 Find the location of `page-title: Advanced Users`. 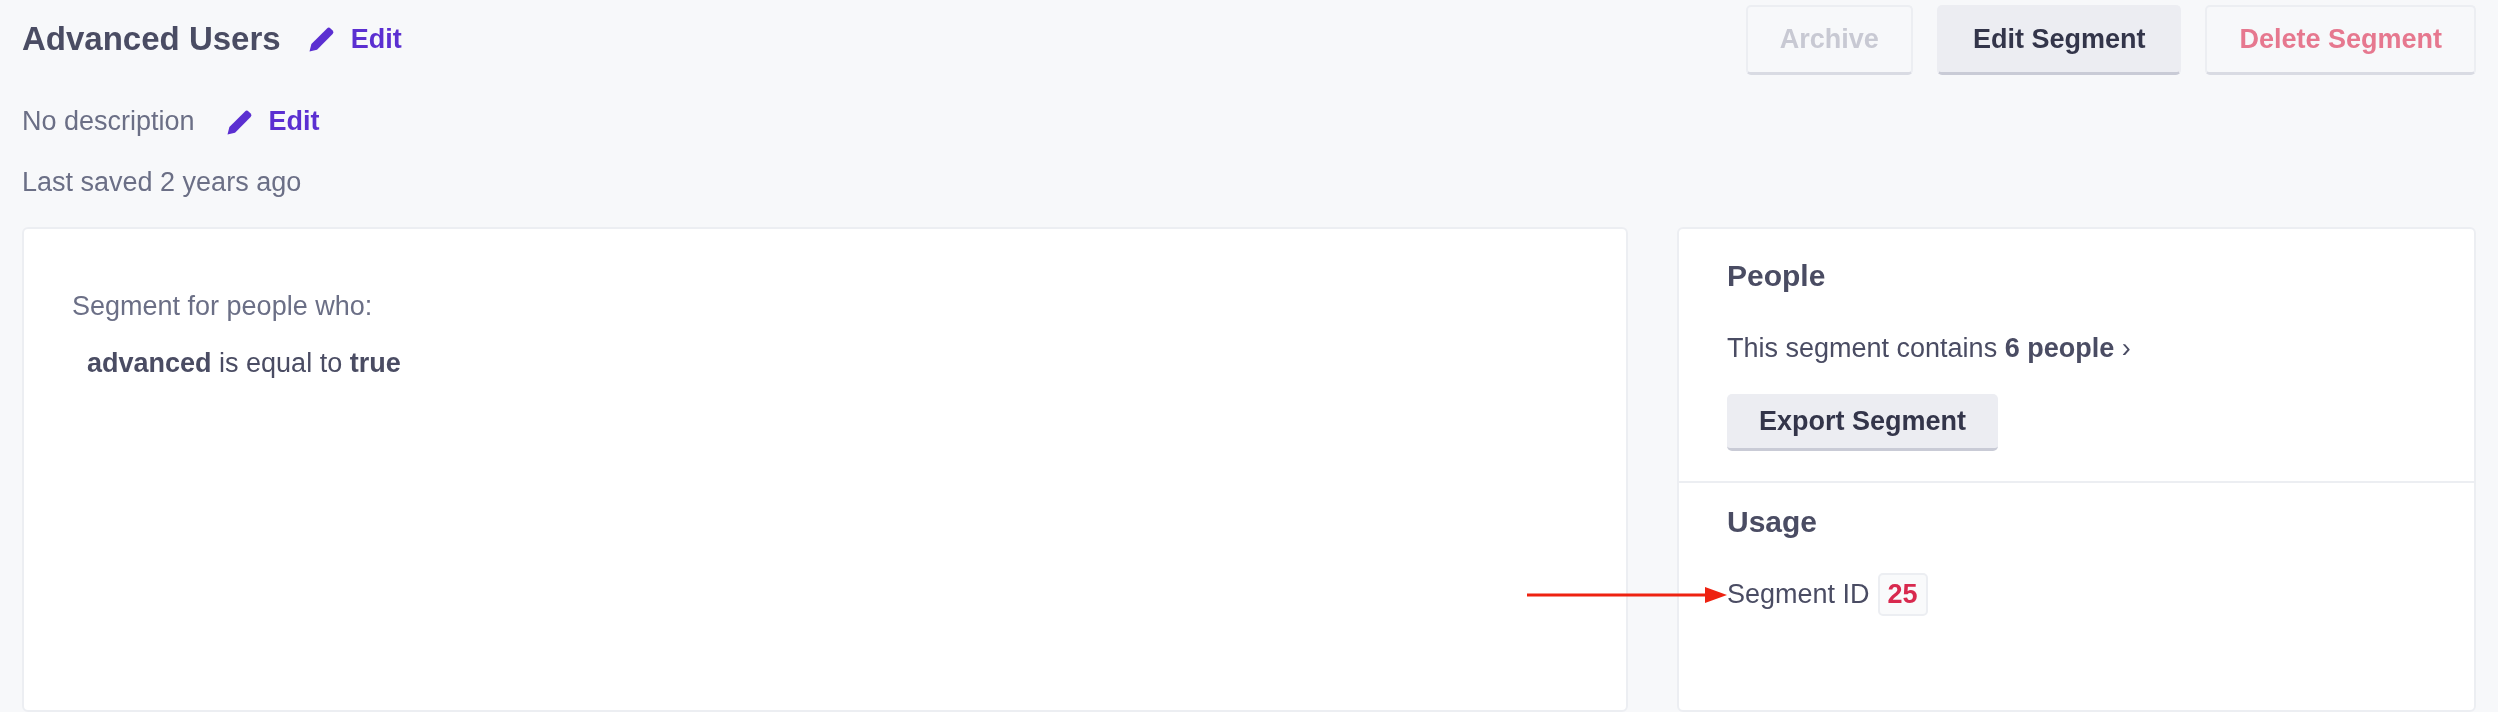

page-title: Advanced Users is located at coordinates (151, 39).